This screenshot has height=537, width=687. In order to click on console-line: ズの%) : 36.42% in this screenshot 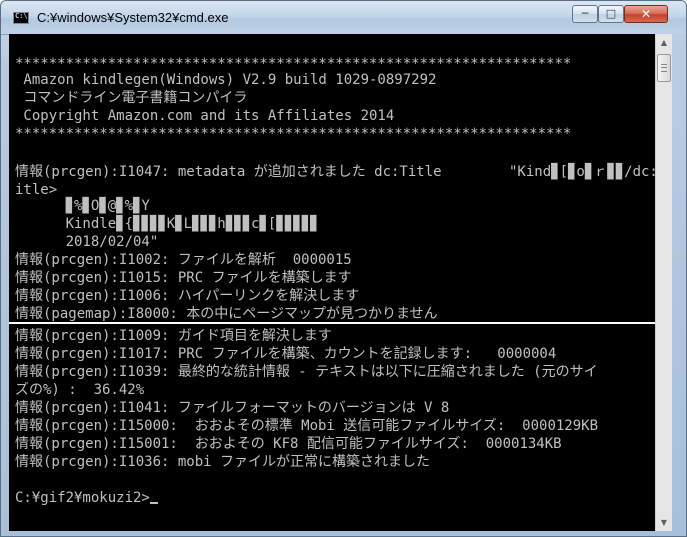, I will do `click(80, 390)`.